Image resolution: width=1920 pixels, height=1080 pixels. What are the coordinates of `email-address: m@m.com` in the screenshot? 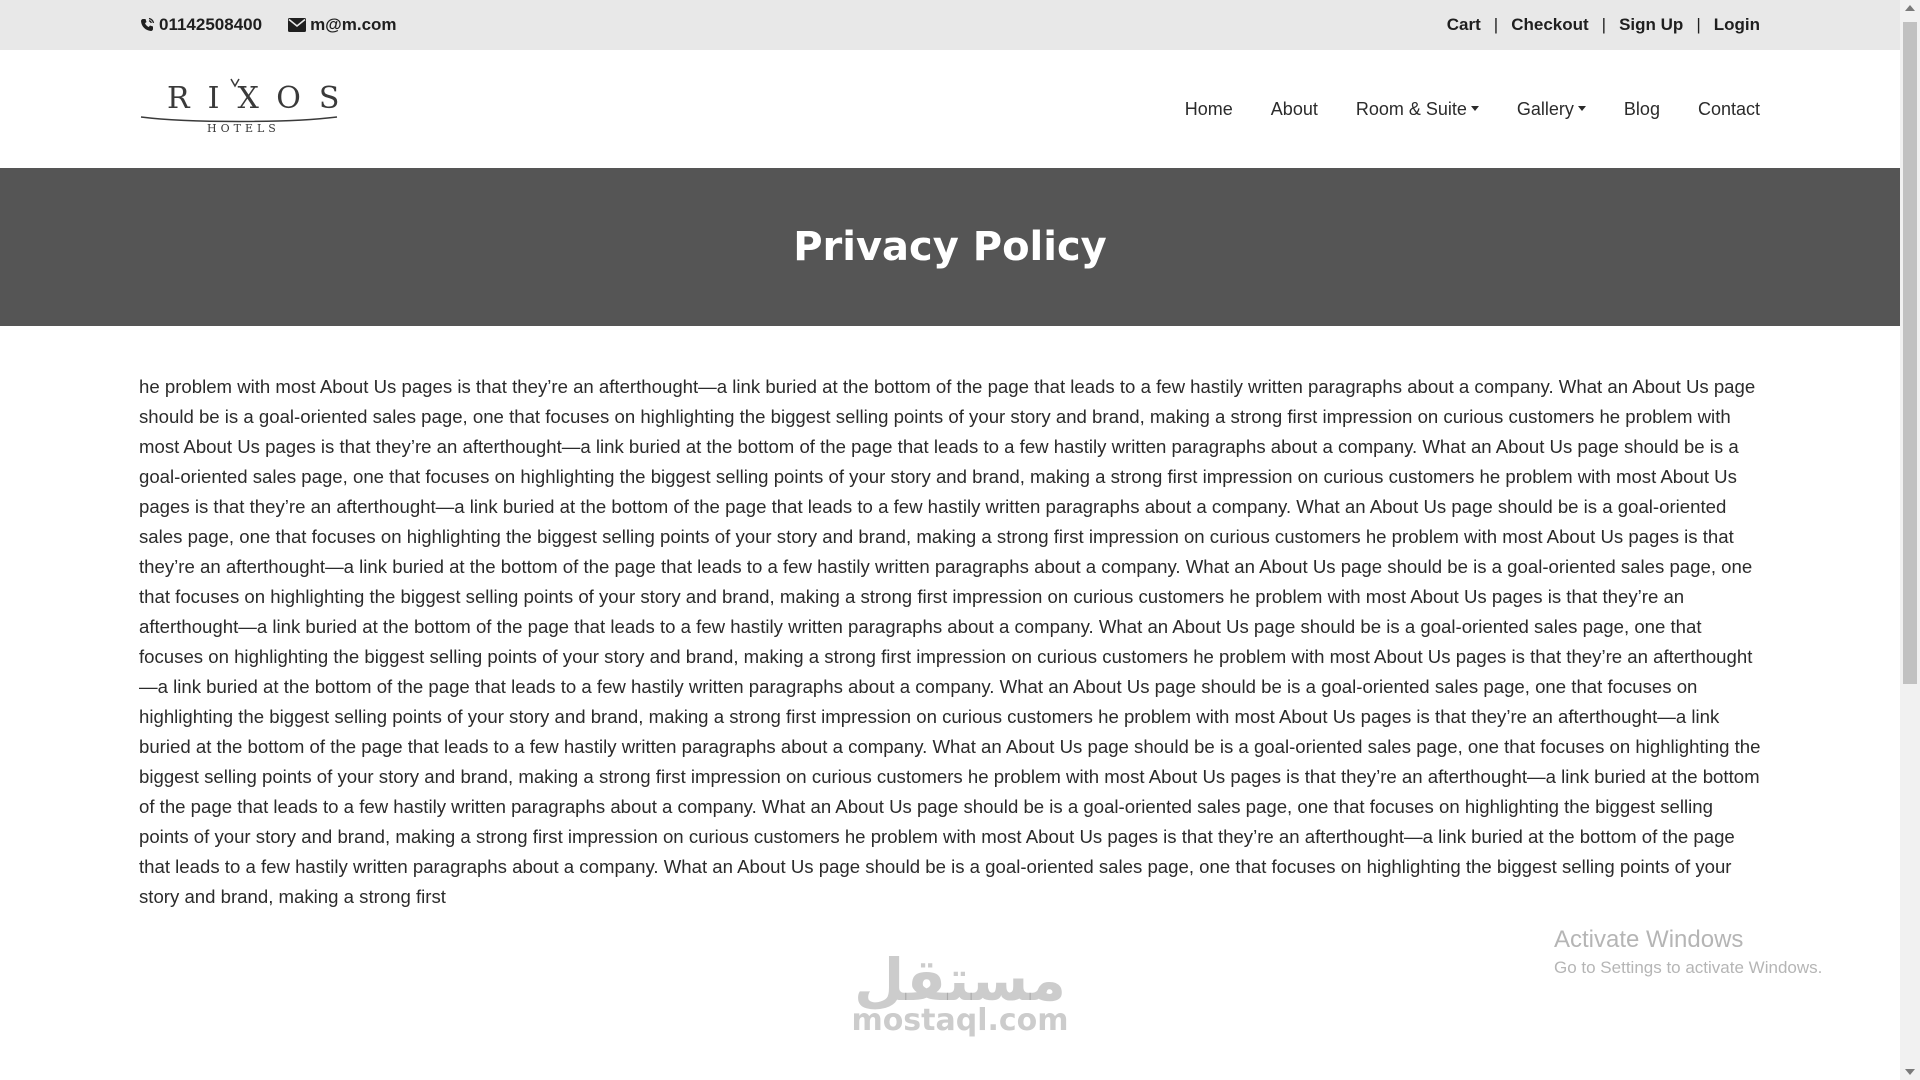 It's located at (353, 24).